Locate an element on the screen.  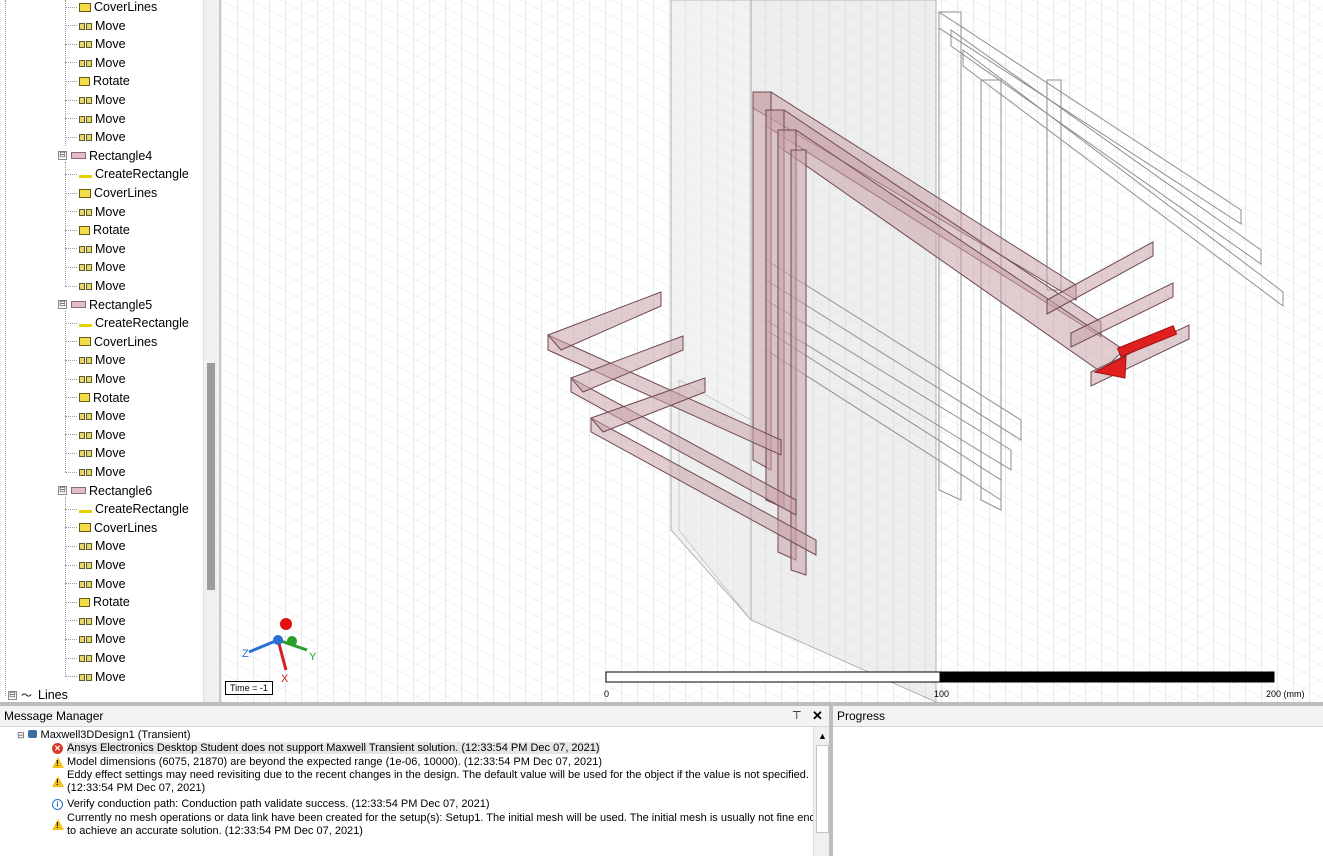
scale-label-0: 0 is located at coordinates (607, 694).